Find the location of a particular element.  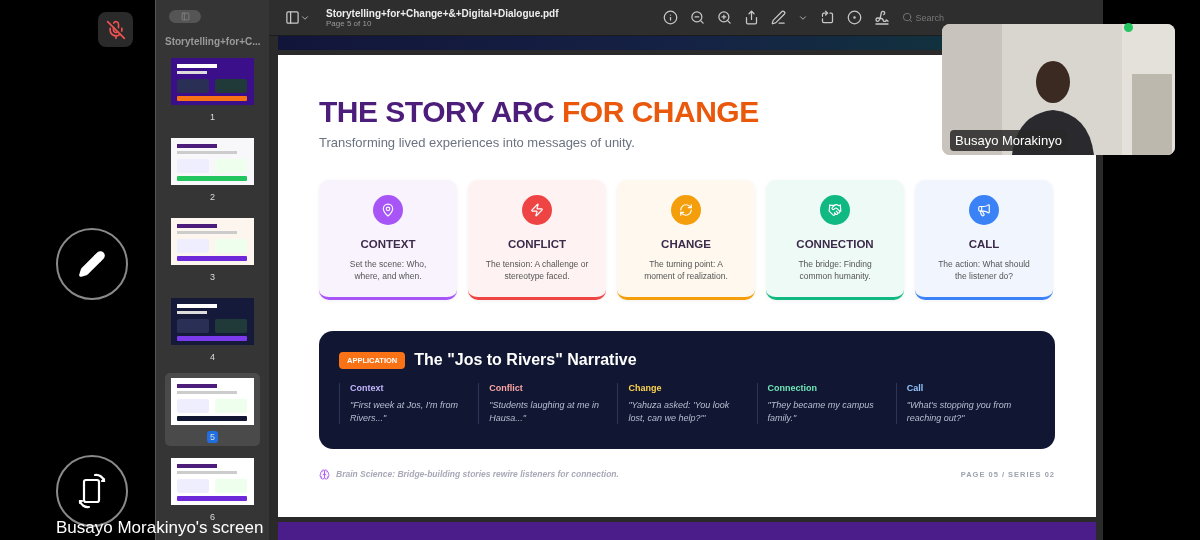

participant-name: Busayo Morakinyo is located at coordinates (1008, 140).